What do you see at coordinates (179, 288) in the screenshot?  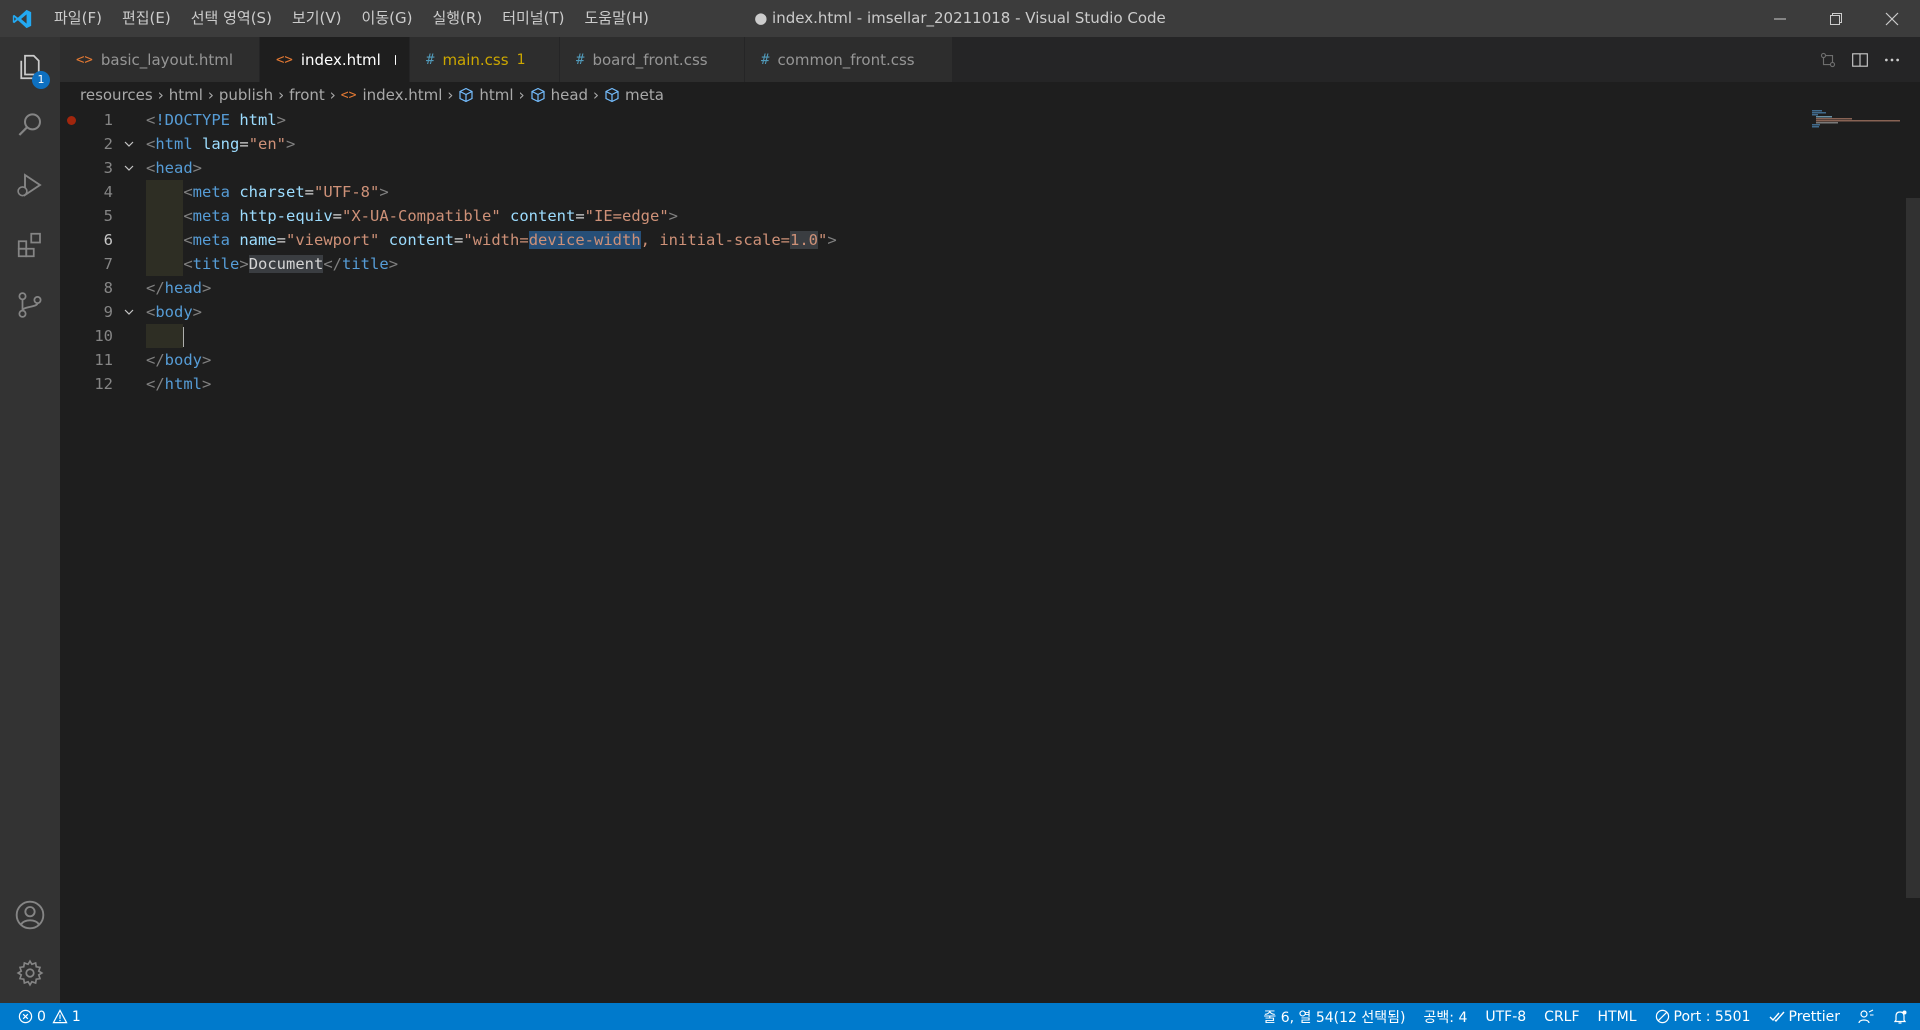 I see `code-text: </head>` at bounding box center [179, 288].